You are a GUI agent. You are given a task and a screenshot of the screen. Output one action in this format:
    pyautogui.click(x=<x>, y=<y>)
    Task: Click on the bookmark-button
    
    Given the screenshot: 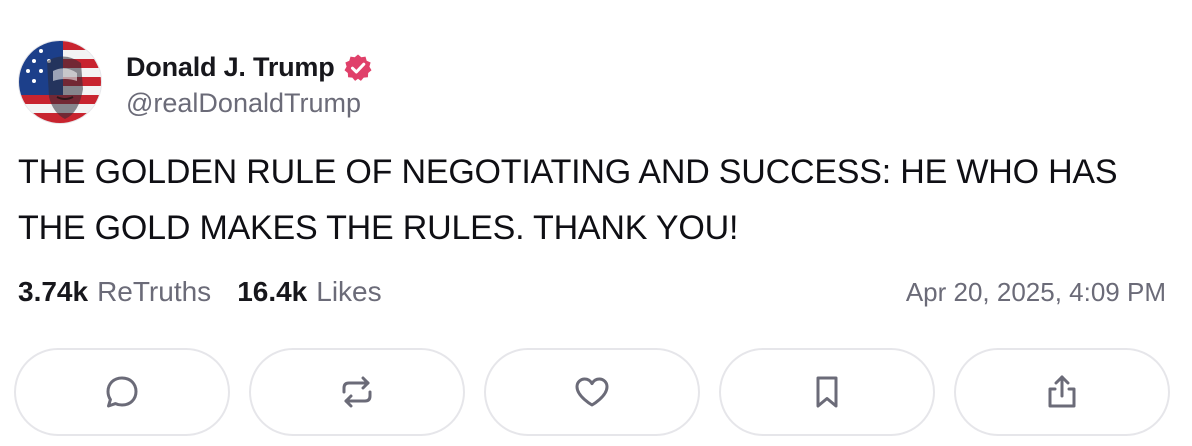 What is the action you would take?
    pyautogui.click(x=827, y=392)
    